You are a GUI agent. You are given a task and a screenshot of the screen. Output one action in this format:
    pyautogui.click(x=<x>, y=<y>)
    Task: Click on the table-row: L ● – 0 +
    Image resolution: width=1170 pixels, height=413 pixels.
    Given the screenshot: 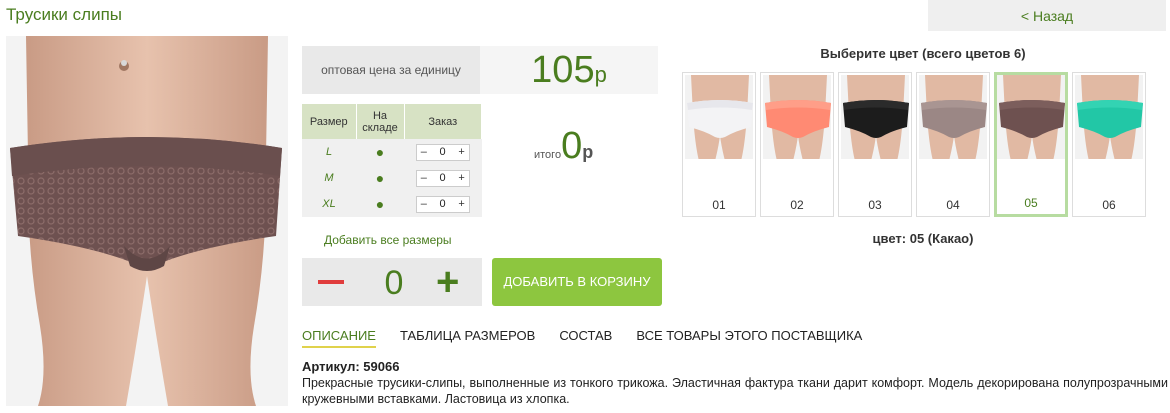 What is the action you would take?
    pyautogui.click(x=392, y=152)
    